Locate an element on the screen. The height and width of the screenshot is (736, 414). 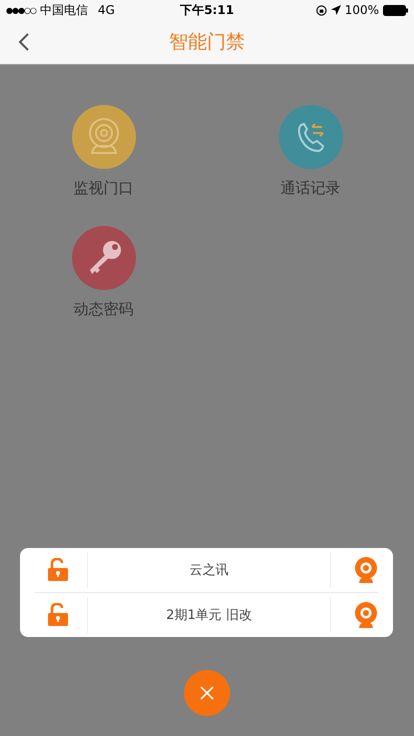
close-button is located at coordinates (207, 693).